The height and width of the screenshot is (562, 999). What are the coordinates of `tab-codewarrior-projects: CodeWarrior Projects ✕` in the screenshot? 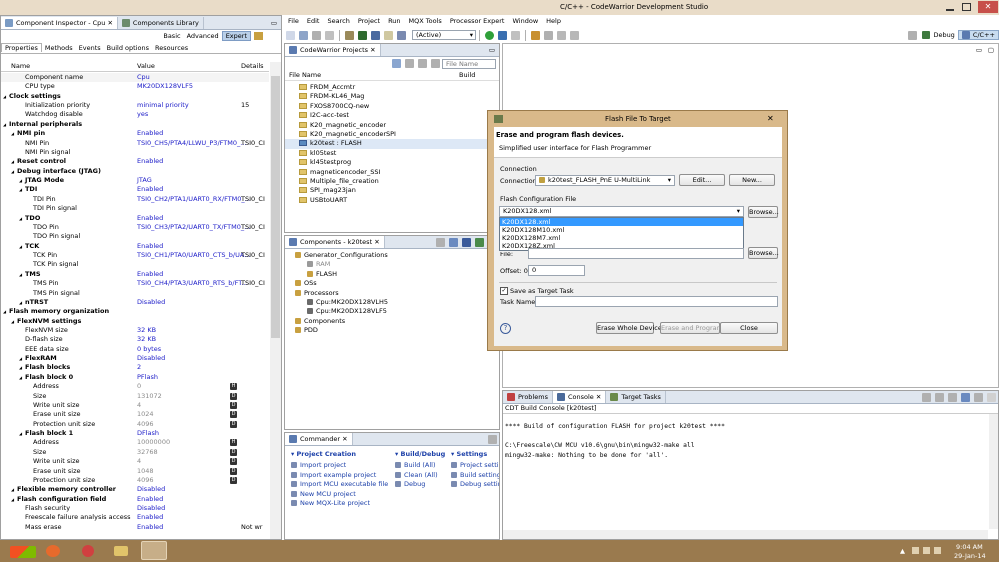 It's located at (333, 50).